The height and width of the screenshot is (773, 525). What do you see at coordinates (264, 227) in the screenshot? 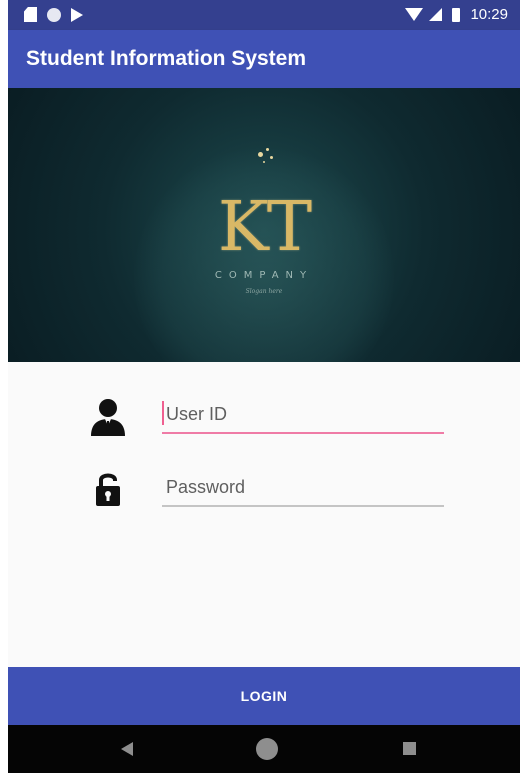
I see `company-logo: KT` at bounding box center [264, 227].